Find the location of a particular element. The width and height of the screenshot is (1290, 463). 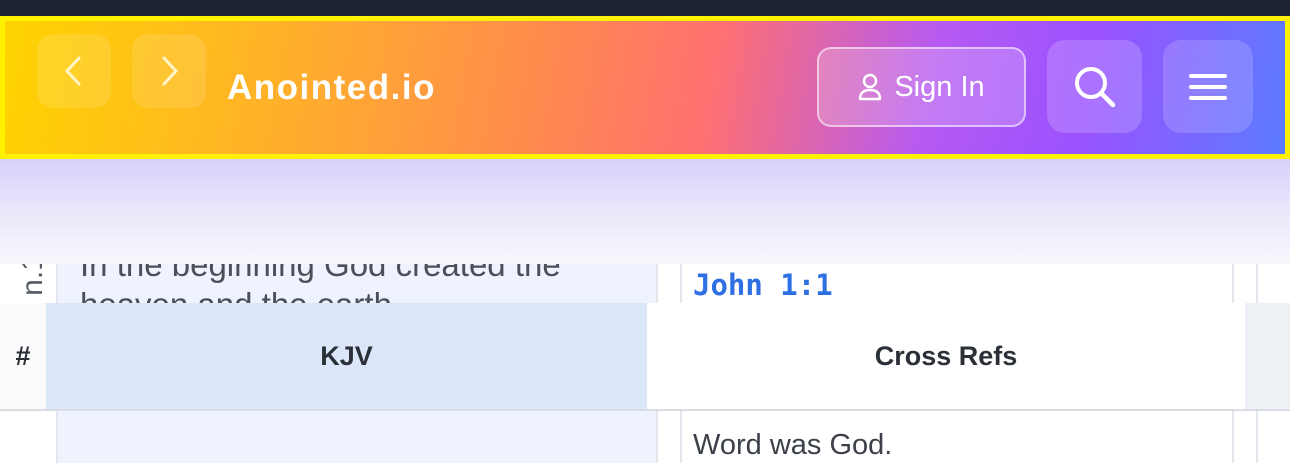

search-button is located at coordinates (1094, 86).